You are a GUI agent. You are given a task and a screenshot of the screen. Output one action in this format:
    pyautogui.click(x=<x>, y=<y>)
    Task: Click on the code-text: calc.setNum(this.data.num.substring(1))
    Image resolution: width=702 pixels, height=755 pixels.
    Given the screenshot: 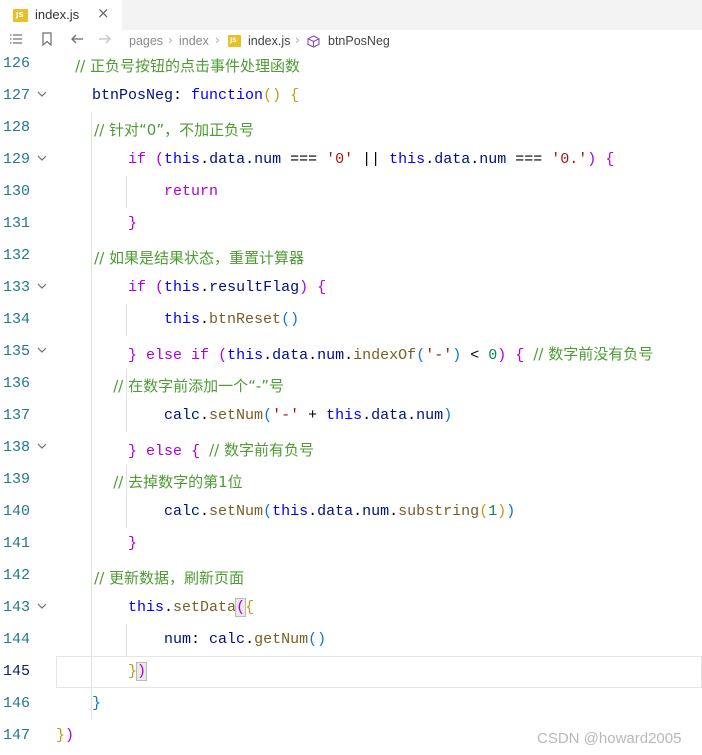 What is the action you would take?
    pyautogui.click(x=285, y=511)
    